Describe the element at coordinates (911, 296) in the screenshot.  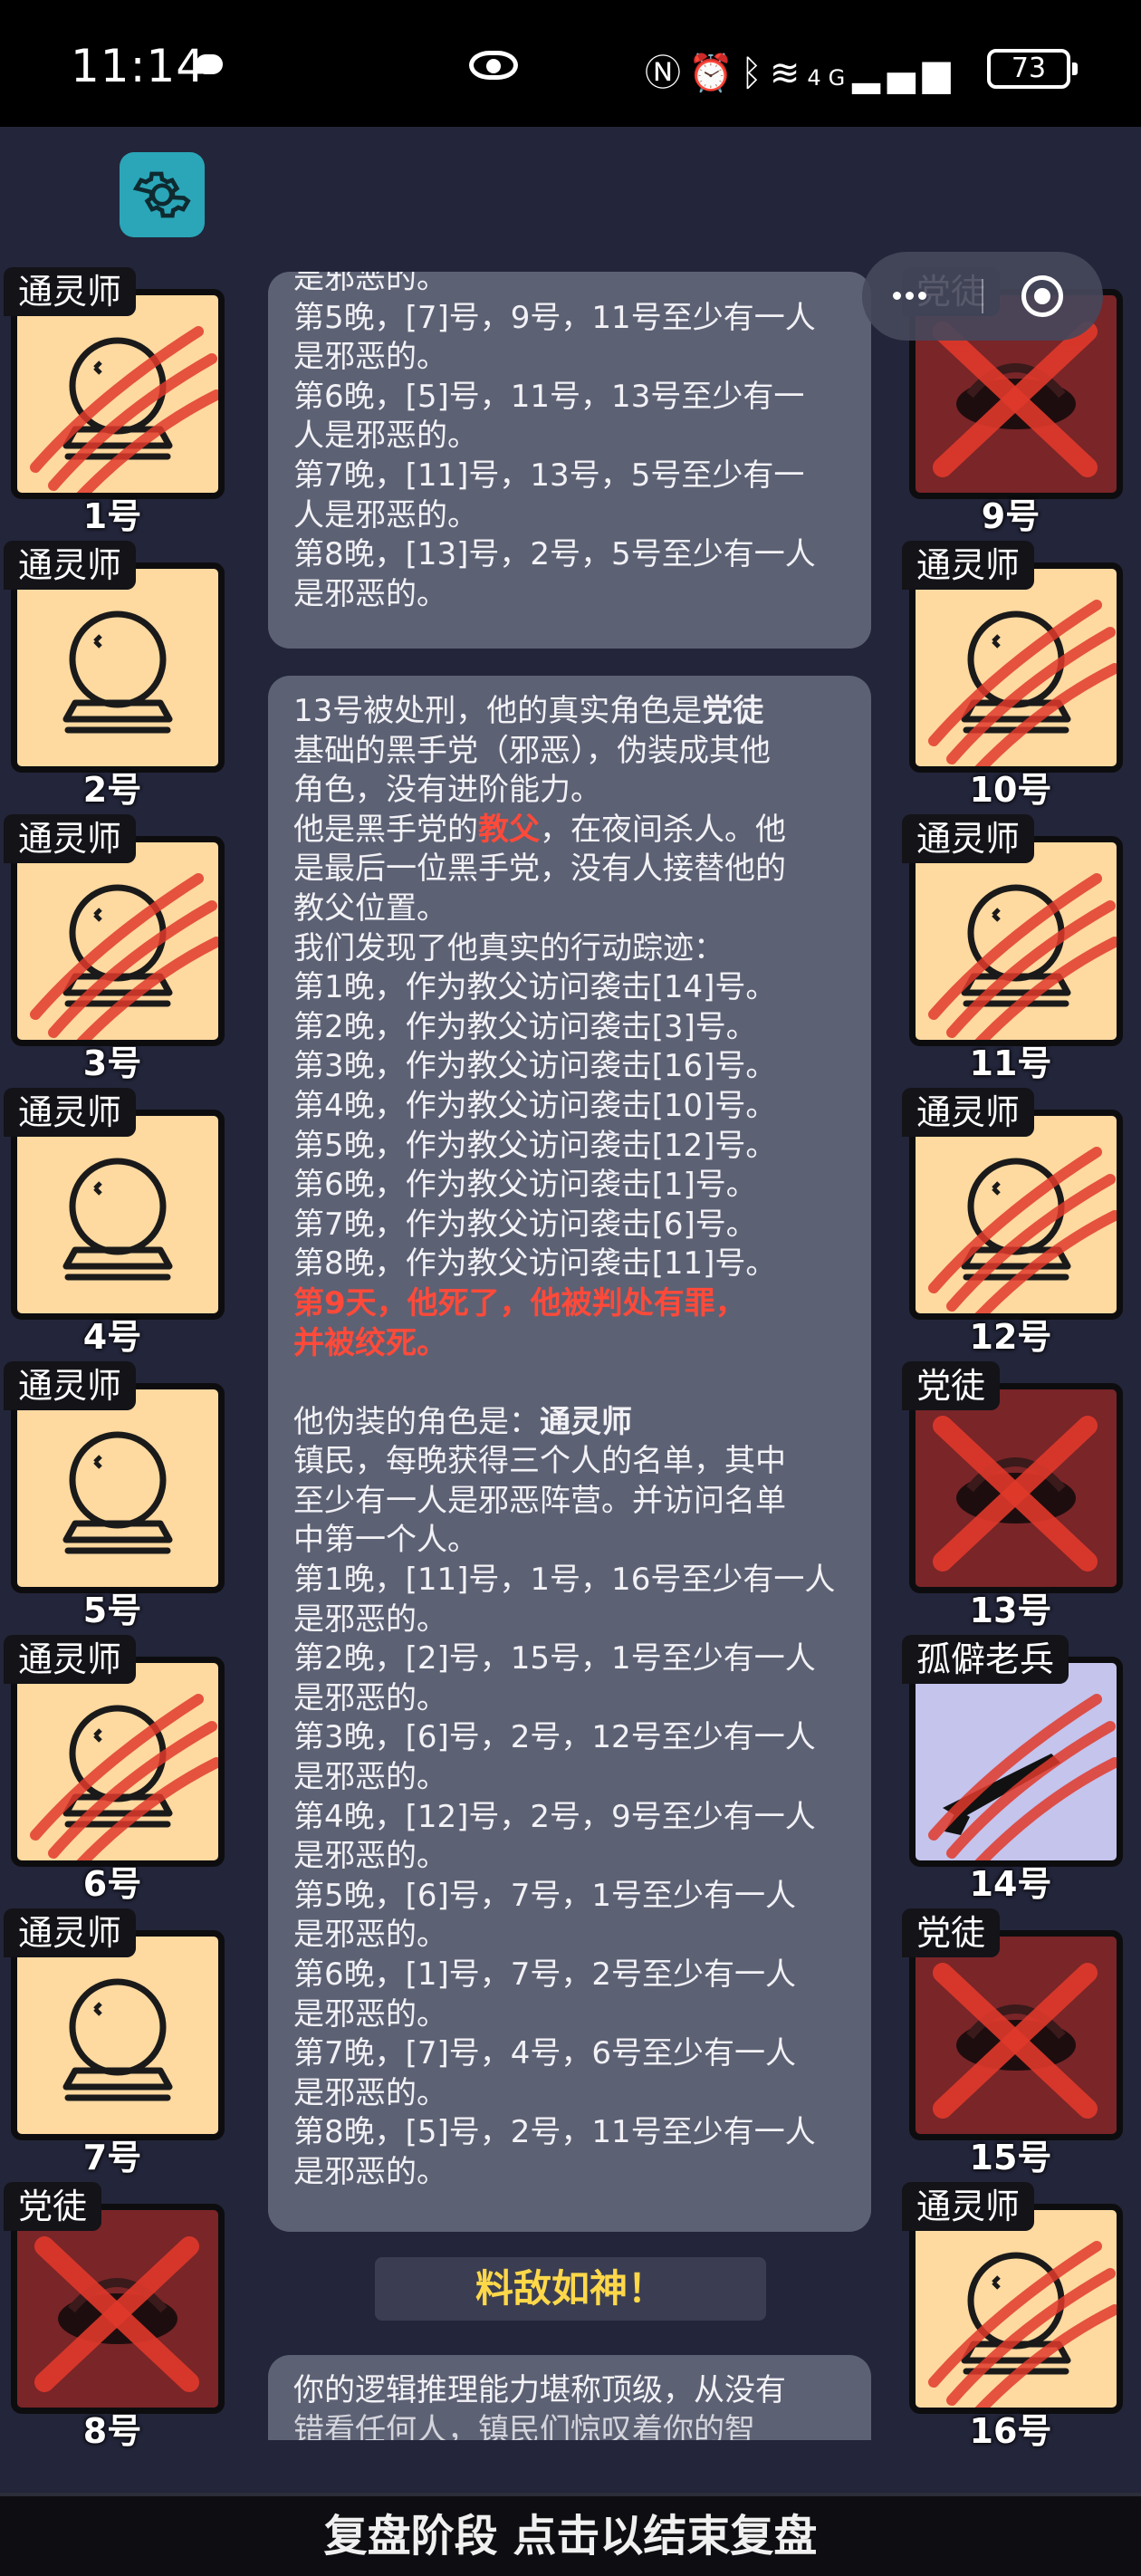
I see `more-dots-icon` at that location.